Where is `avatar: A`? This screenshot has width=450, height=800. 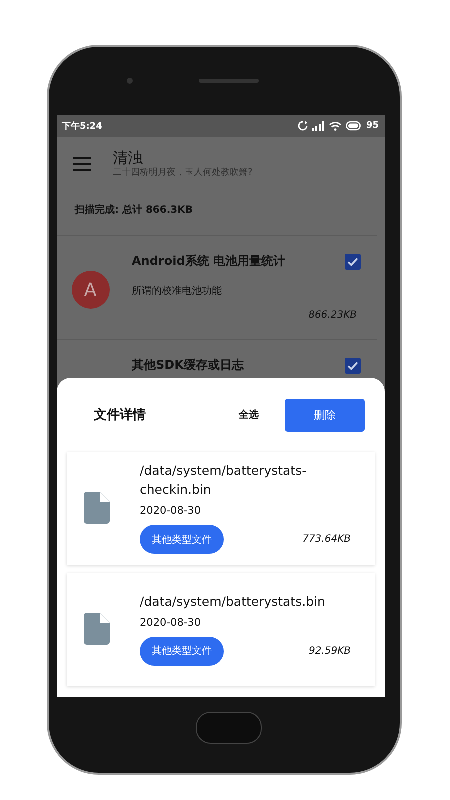 avatar: A is located at coordinates (91, 290).